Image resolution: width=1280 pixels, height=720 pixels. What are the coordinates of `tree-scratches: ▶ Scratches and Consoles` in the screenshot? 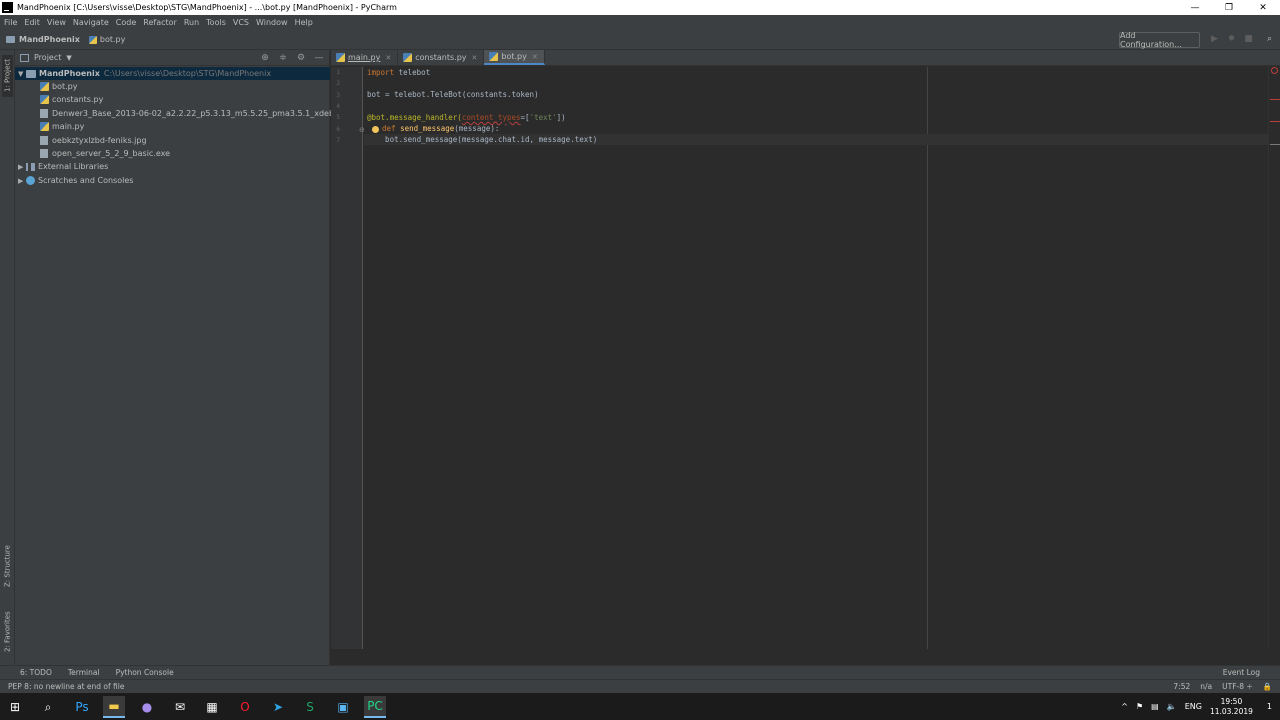 It's located at (75, 180).